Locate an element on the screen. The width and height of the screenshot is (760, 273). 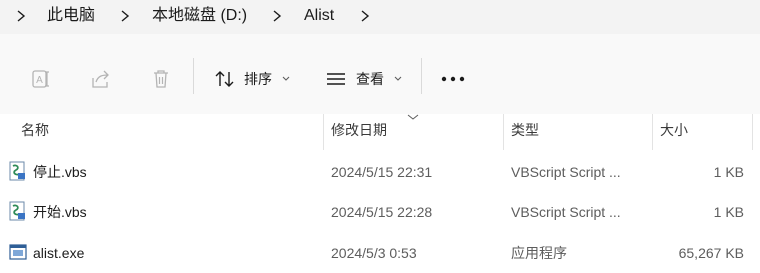
view-button: 查看 is located at coordinates (366, 79).